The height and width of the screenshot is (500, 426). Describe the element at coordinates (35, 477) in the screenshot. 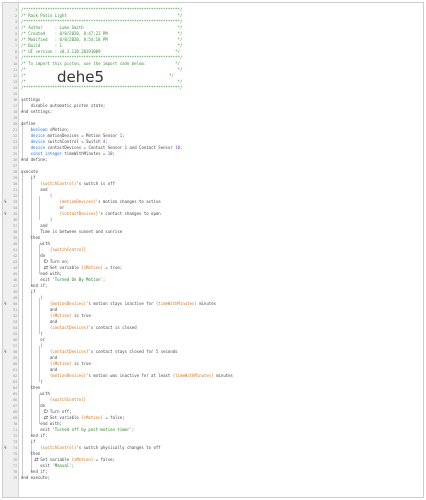

I see `code-text: end execute;` at that location.